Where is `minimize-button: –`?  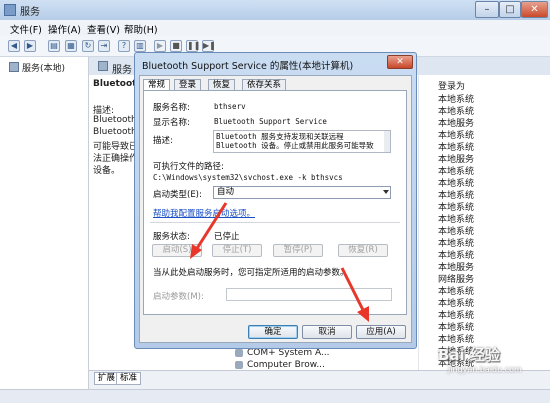 minimize-button: – is located at coordinates (487, 9).